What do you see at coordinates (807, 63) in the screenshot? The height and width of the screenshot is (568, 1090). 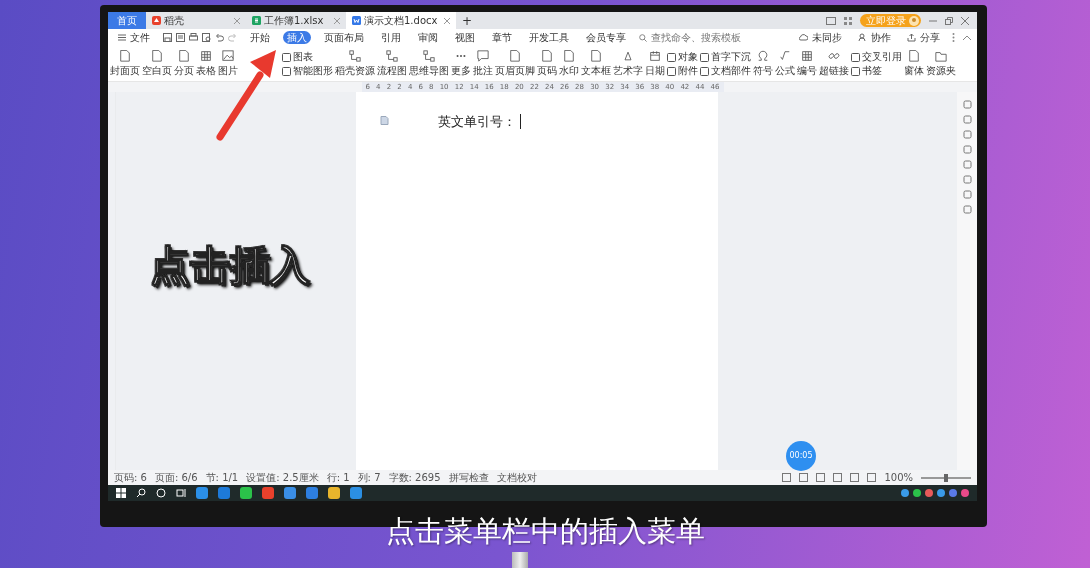 I see `ribbon-button: 编号` at bounding box center [807, 63].